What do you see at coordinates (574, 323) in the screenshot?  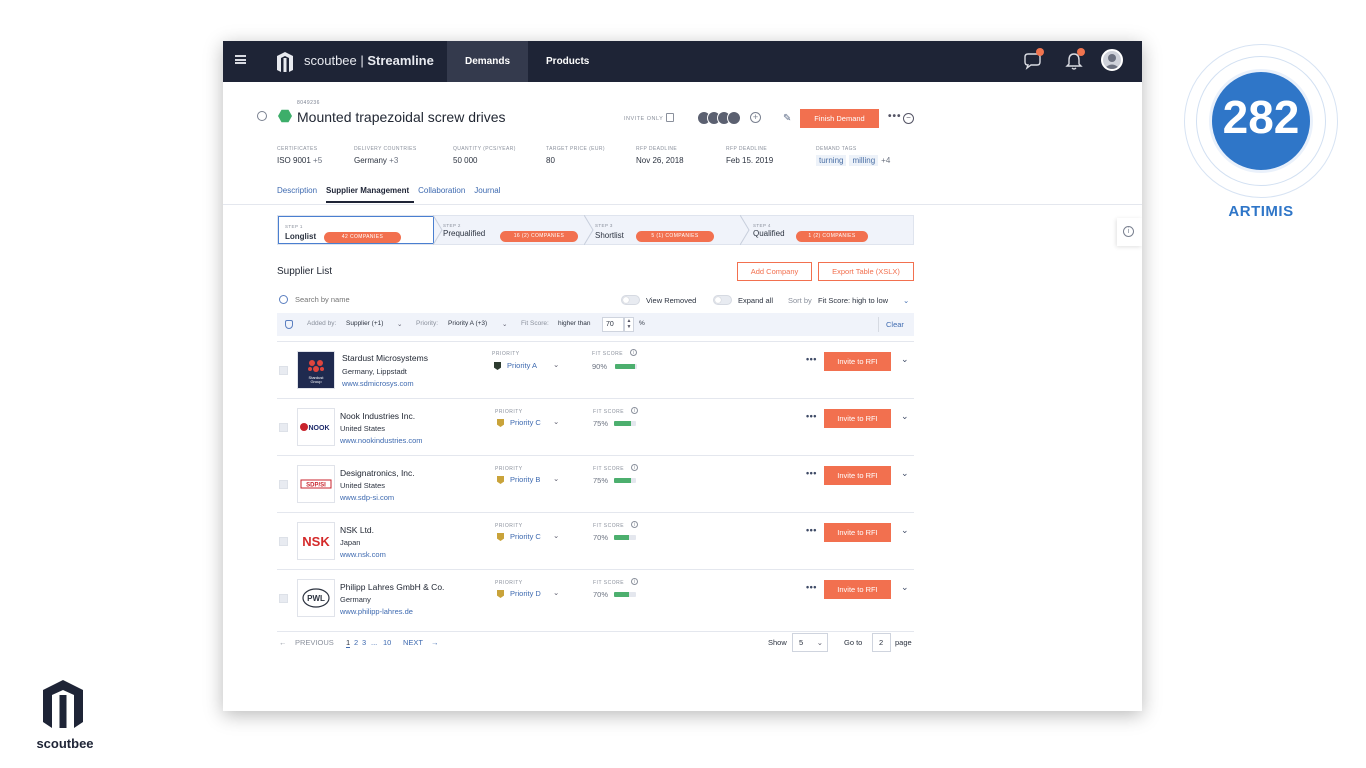 I see `fit-score-comparator: higher than` at bounding box center [574, 323].